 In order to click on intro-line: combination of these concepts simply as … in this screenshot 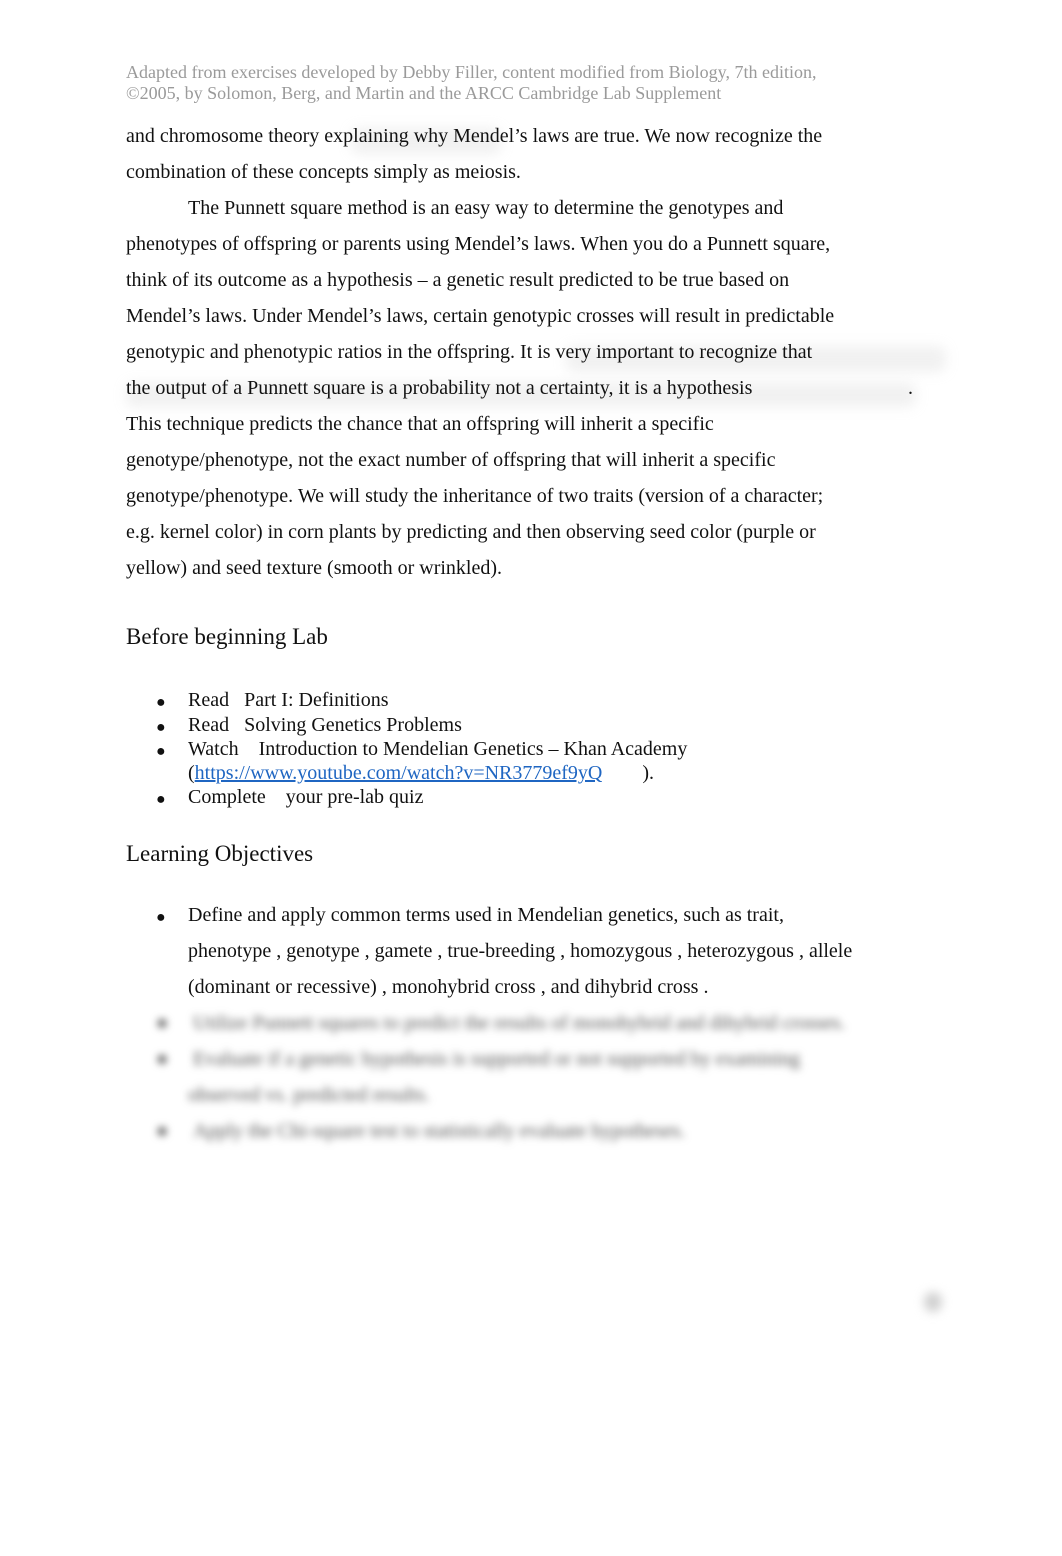, I will do `click(323, 172)`.